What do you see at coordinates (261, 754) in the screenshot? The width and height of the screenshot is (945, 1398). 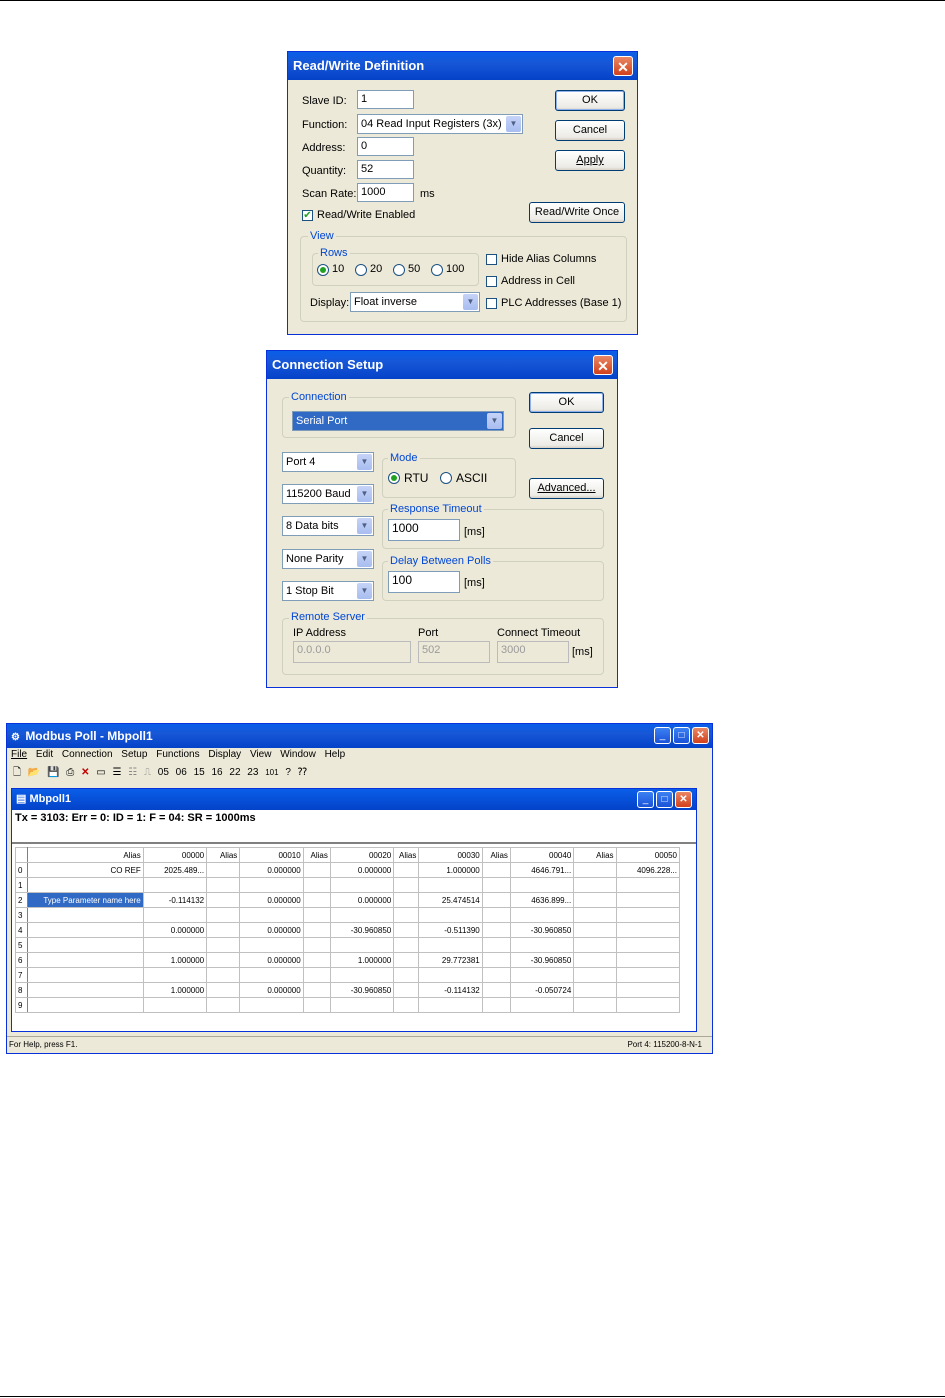 I see `menu-view: View` at bounding box center [261, 754].